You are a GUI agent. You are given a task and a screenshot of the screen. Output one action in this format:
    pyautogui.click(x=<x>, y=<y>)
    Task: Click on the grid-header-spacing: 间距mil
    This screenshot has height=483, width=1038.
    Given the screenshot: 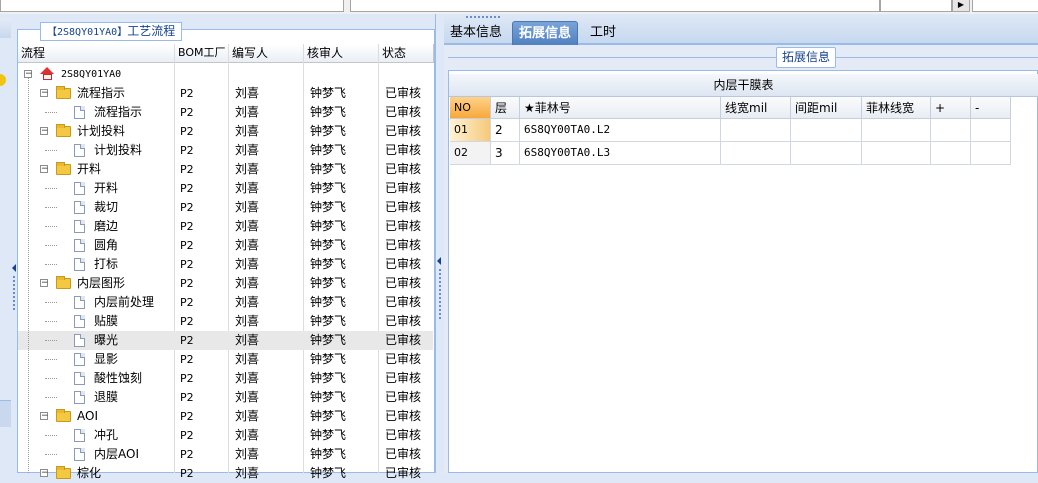 What is the action you would take?
    pyautogui.click(x=826, y=108)
    